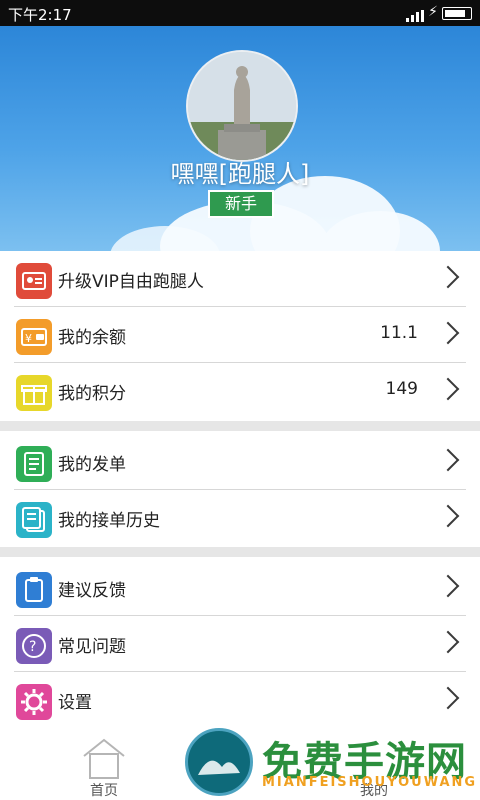 The image size is (480, 800). I want to click on gear-icon, so click(34, 702).